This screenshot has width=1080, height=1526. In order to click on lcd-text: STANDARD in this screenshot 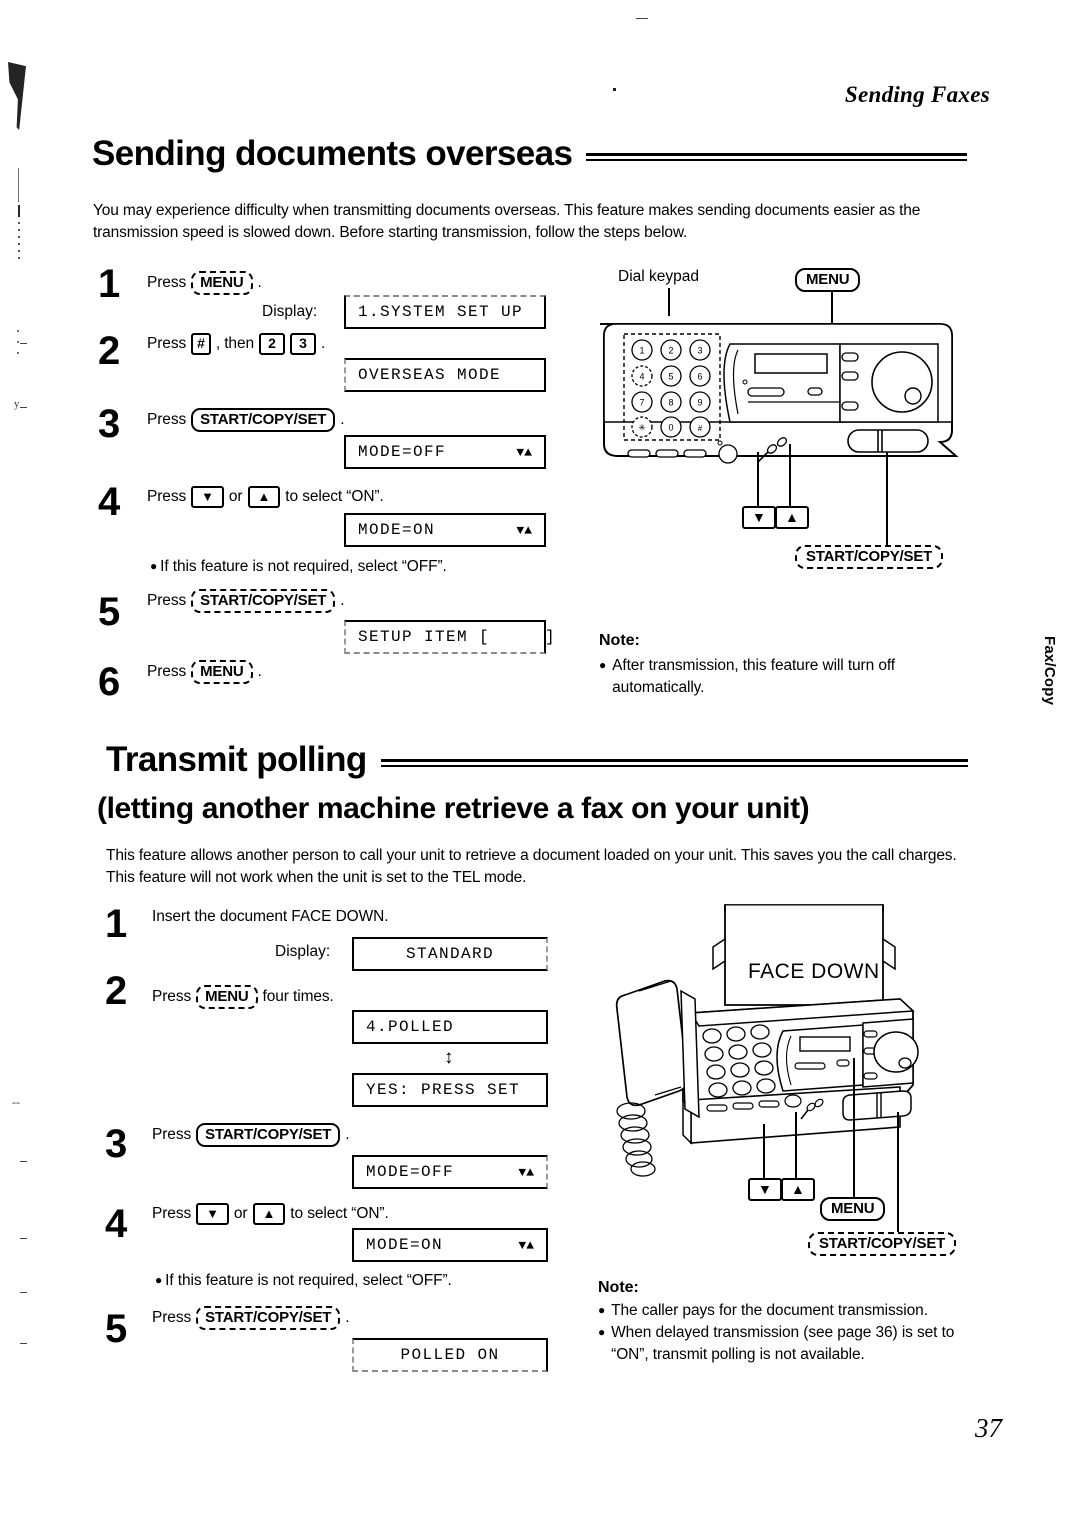, I will do `click(449, 954)`.